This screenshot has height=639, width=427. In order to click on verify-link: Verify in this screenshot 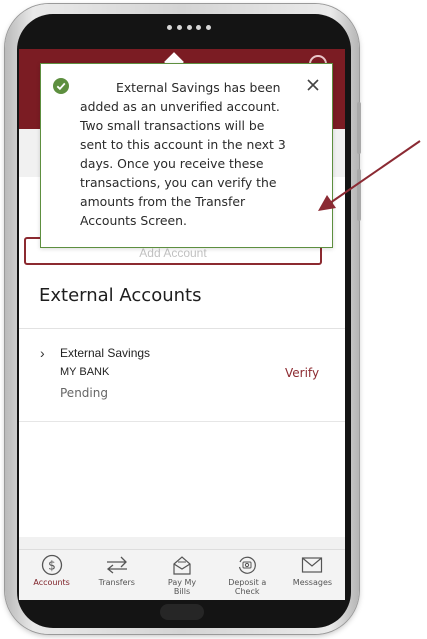, I will do `click(302, 373)`.